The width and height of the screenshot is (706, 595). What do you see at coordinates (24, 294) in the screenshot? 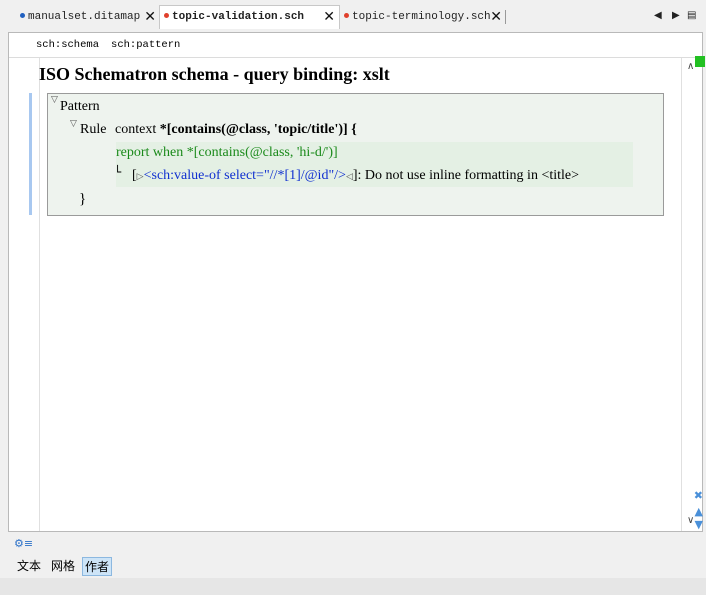
I see `left-gutter` at bounding box center [24, 294].